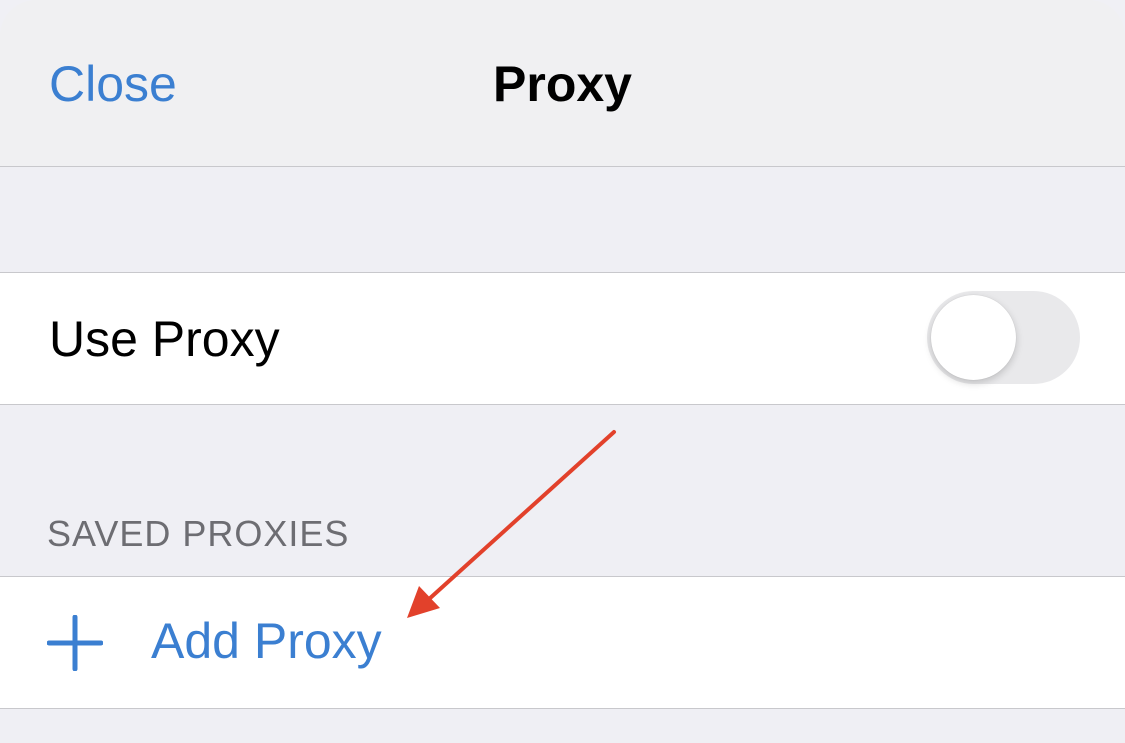  What do you see at coordinates (266, 641) in the screenshot?
I see `add-proxy-label: Add Proxy` at bounding box center [266, 641].